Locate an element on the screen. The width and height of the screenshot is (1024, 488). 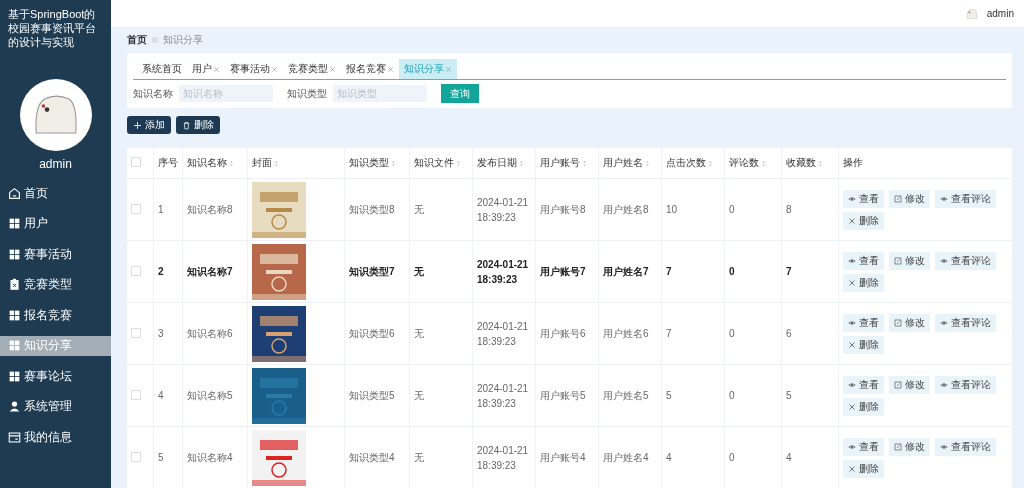
clipboard-icon is located at coordinates (14, 284).